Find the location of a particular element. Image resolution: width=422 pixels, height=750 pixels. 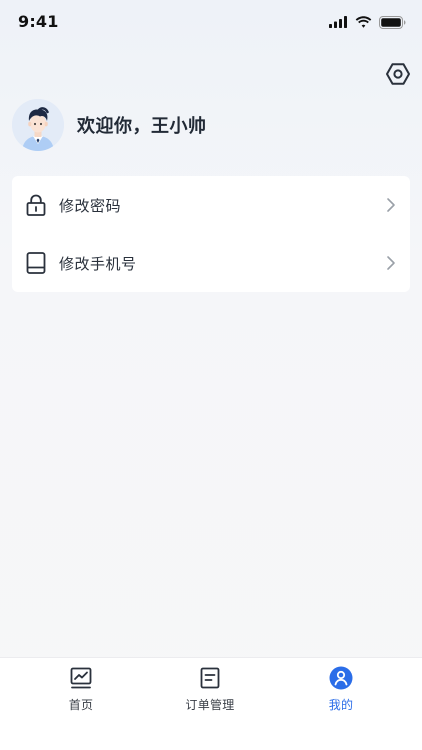

tab-home: 首页 is located at coordinates (81, 691).